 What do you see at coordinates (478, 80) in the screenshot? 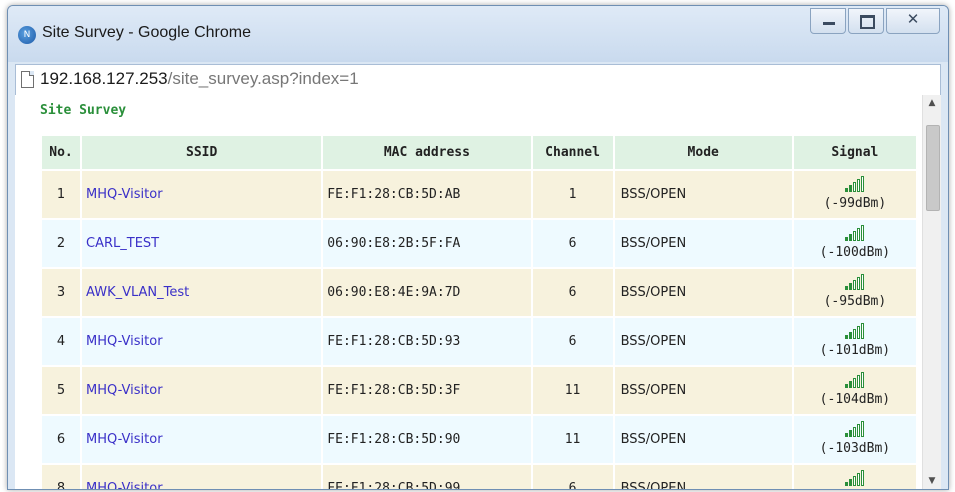
I see `address-bar: 192.168.127.253/site_survey.asp?index=1` at bounding box center [478, 80].